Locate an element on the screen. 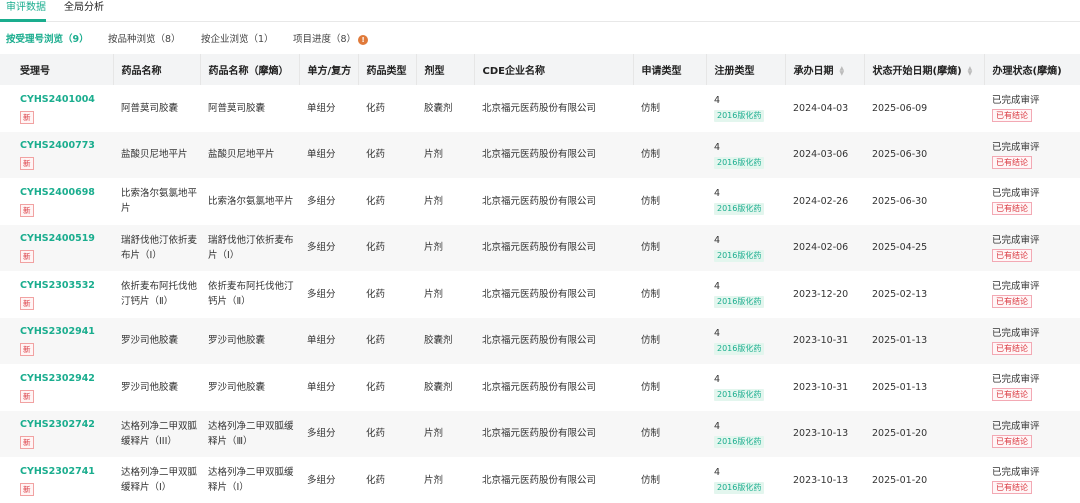 Image resolution: width=1080 pixels, height=503 pixels. acceptance-no-link: CYHS2401004 is located at coordinates (66, 99).